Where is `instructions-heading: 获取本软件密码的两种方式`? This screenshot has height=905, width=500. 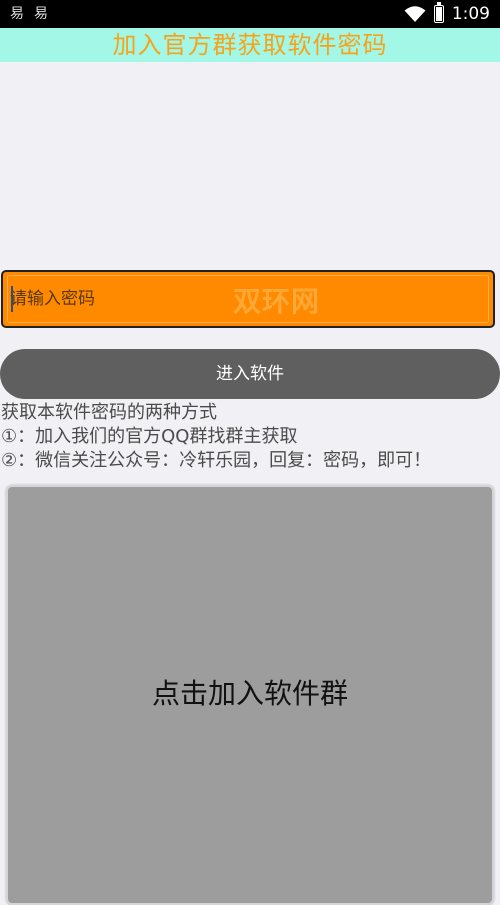
instructions-heading: 获取本软件密码的两种方式 is located at coordinates (109, 412).